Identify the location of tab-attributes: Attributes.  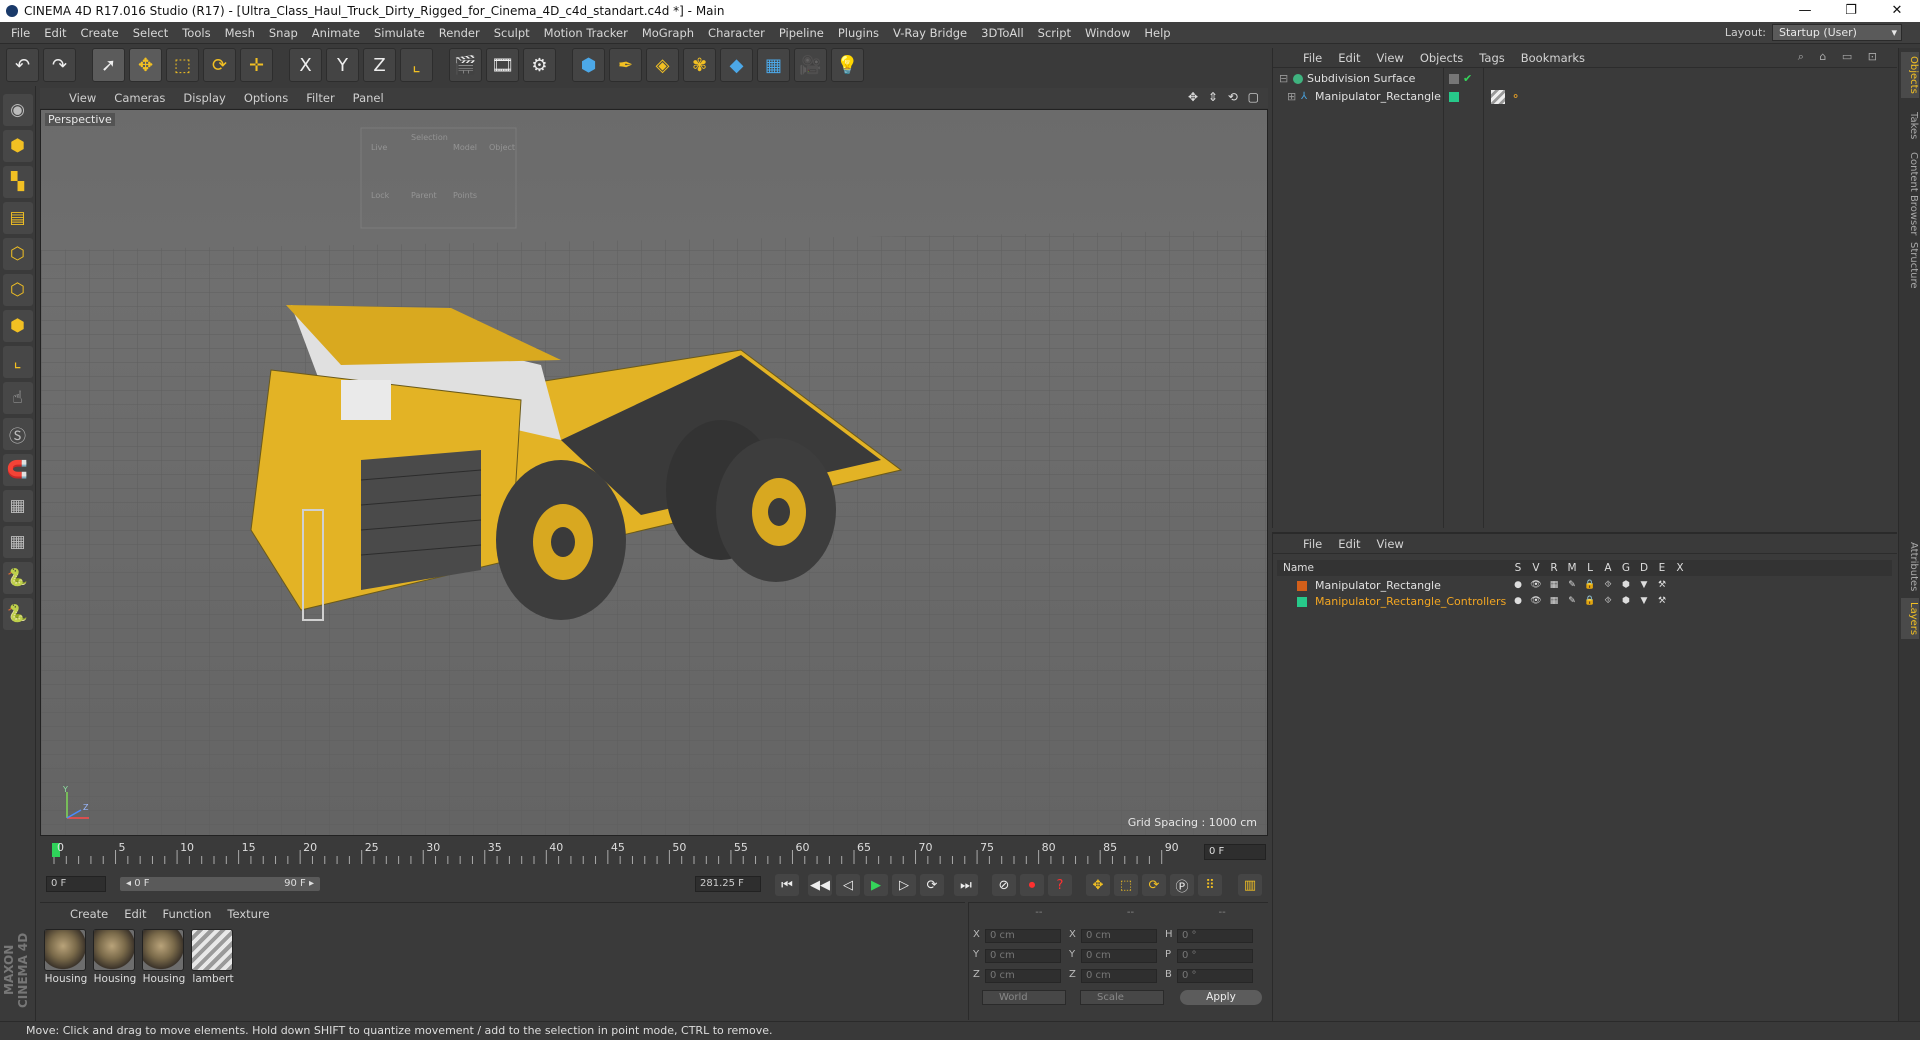
(1910, 566).